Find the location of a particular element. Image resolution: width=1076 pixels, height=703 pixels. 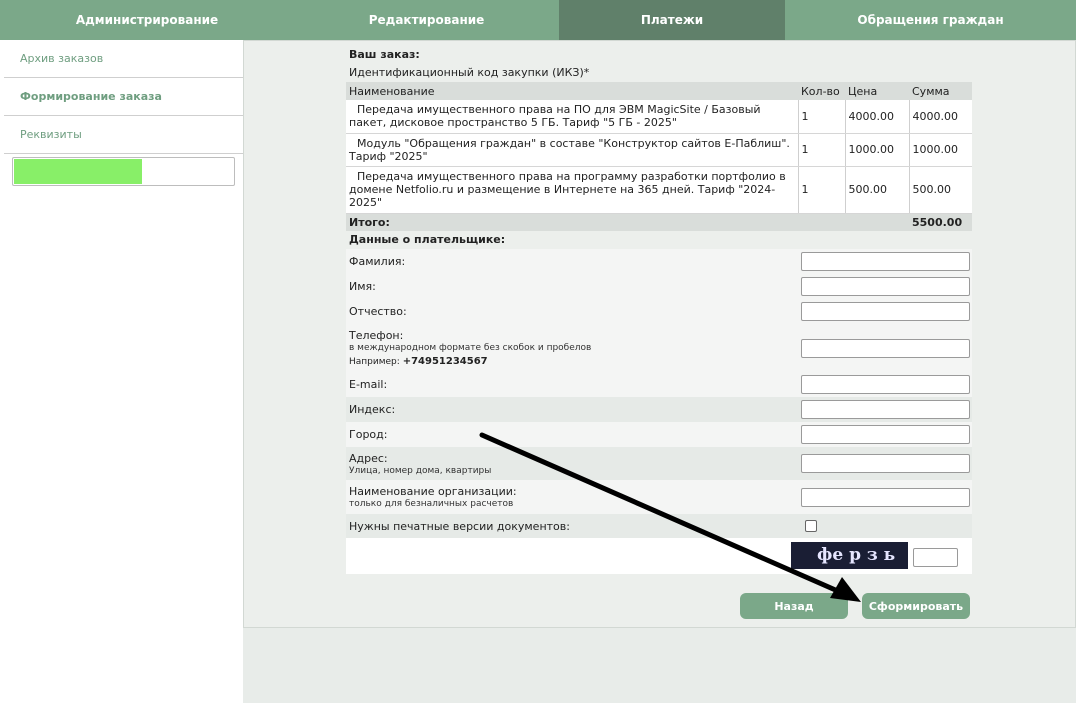

surname-input is located at coordinates (885, 261).